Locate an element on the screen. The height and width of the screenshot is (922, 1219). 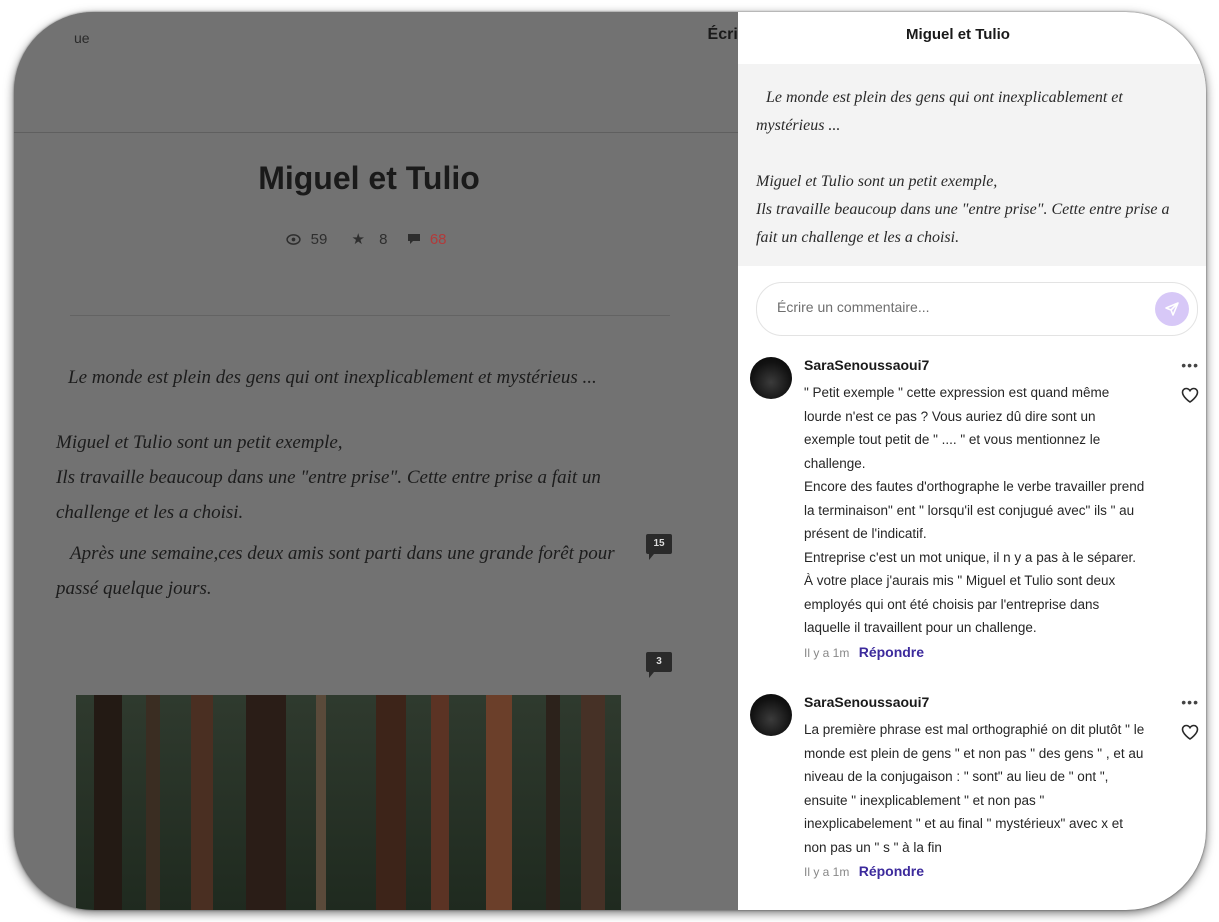
send-button is located at coordinates (1172, 309).